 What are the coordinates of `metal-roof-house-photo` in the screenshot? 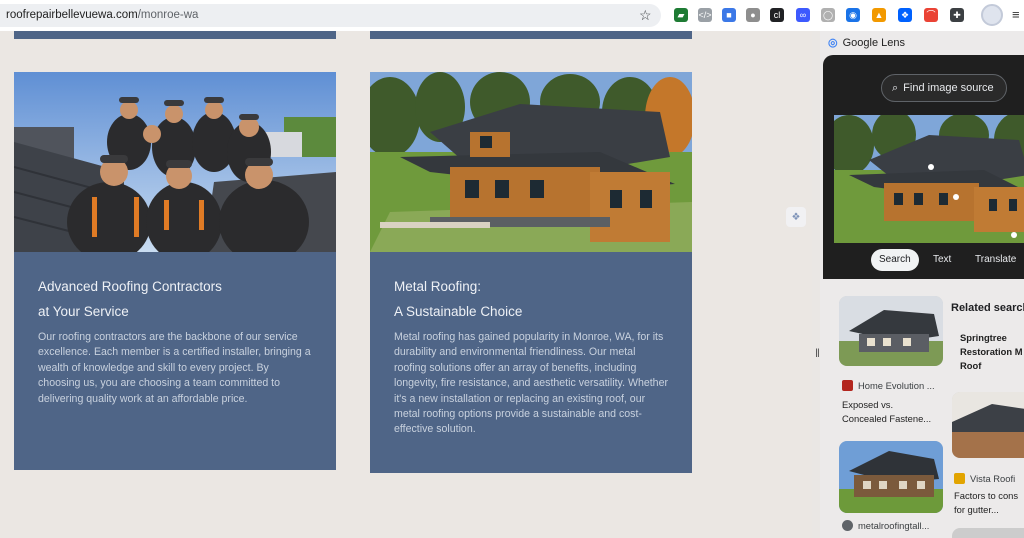 It's located at (531, 162).